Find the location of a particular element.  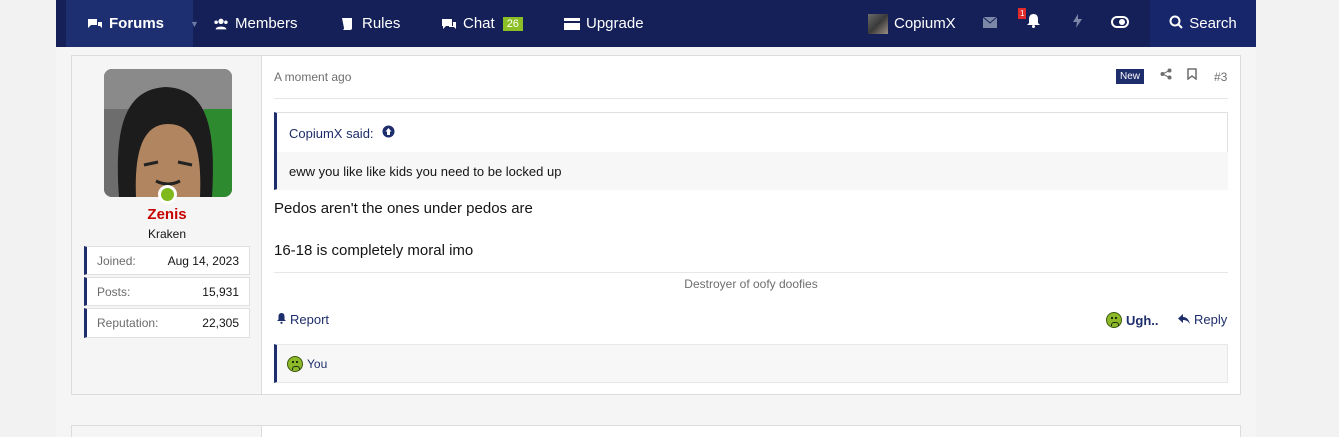

arrow-up-circle-icon is located at coordinates (388, 133).